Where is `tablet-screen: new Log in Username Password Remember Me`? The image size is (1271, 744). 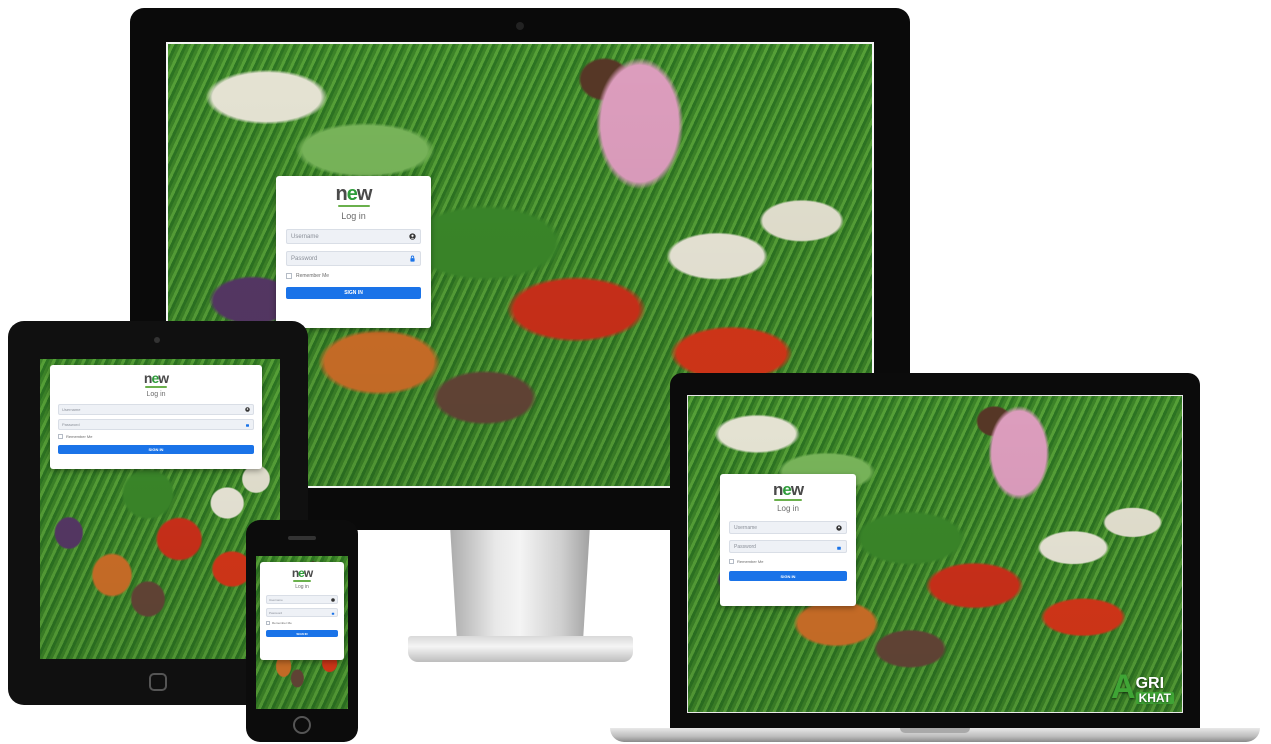 tablet-screen: new Log in Username Password Remember Me is located at coordinates (160, 509).